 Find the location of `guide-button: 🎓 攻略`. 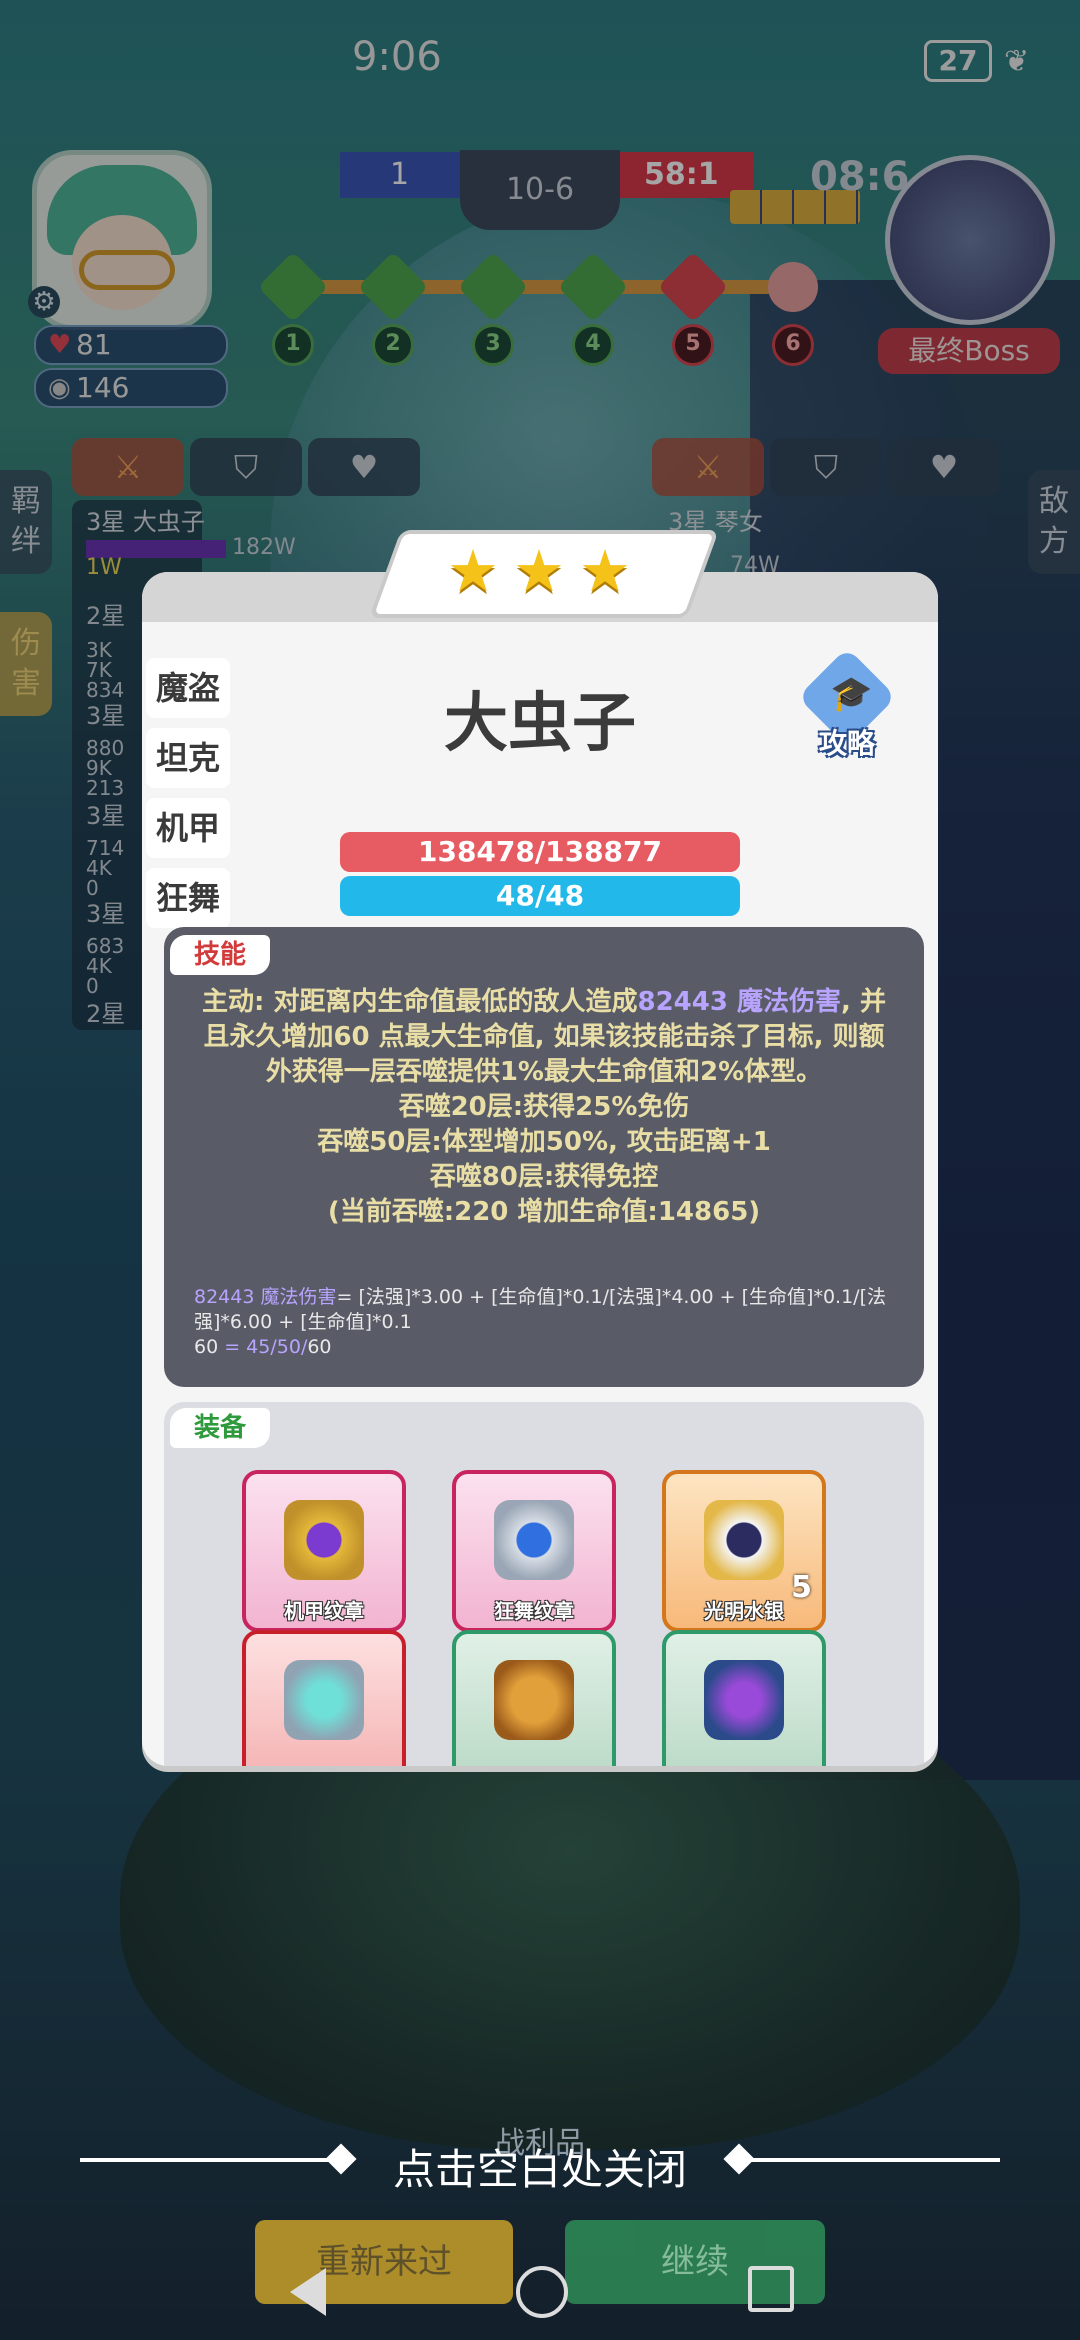

guide-button: 🎓 攻略 is located at coordinates (847, 704).